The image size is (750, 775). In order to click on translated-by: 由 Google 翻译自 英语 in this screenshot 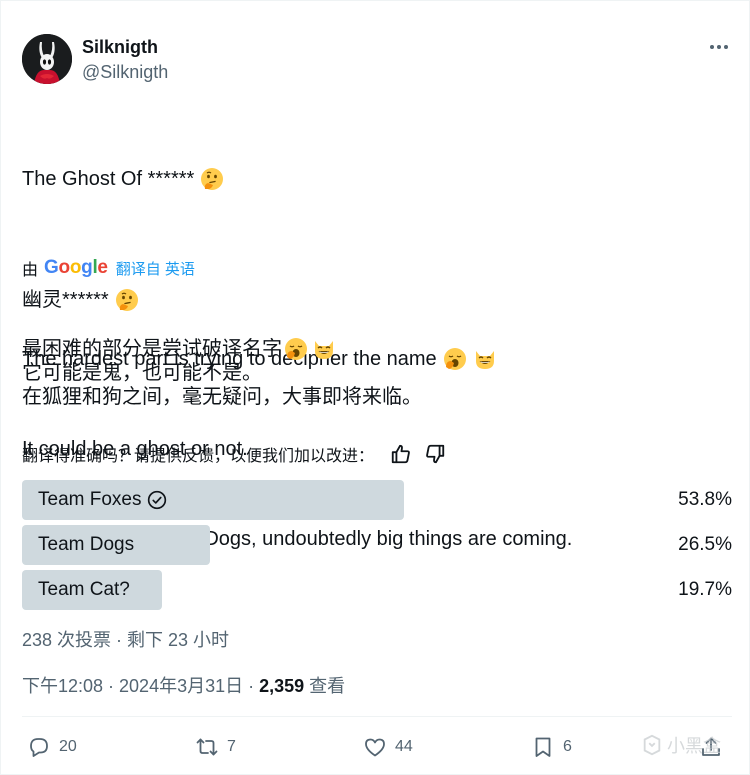, I will do `click(108, 268)`.